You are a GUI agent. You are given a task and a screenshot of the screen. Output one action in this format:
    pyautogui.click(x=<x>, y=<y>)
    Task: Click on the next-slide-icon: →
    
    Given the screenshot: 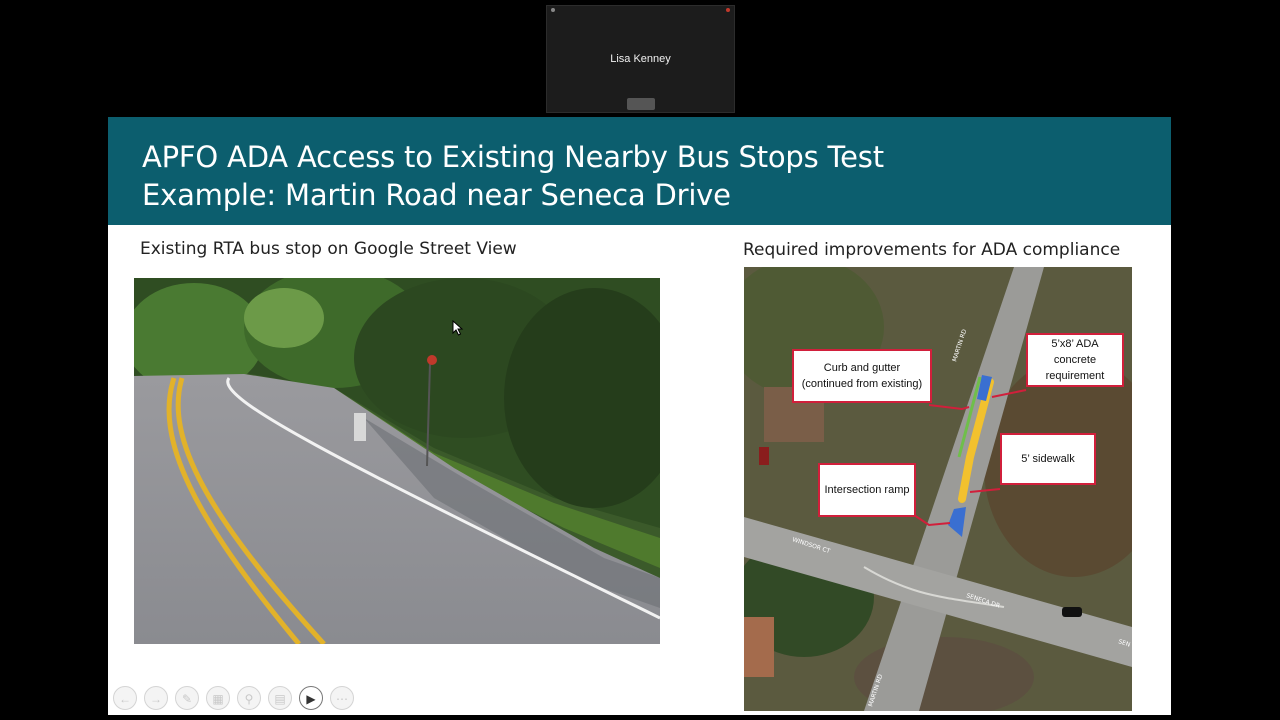 What is the action you would take?
    pyautogui.click(x=156, y=698)
    